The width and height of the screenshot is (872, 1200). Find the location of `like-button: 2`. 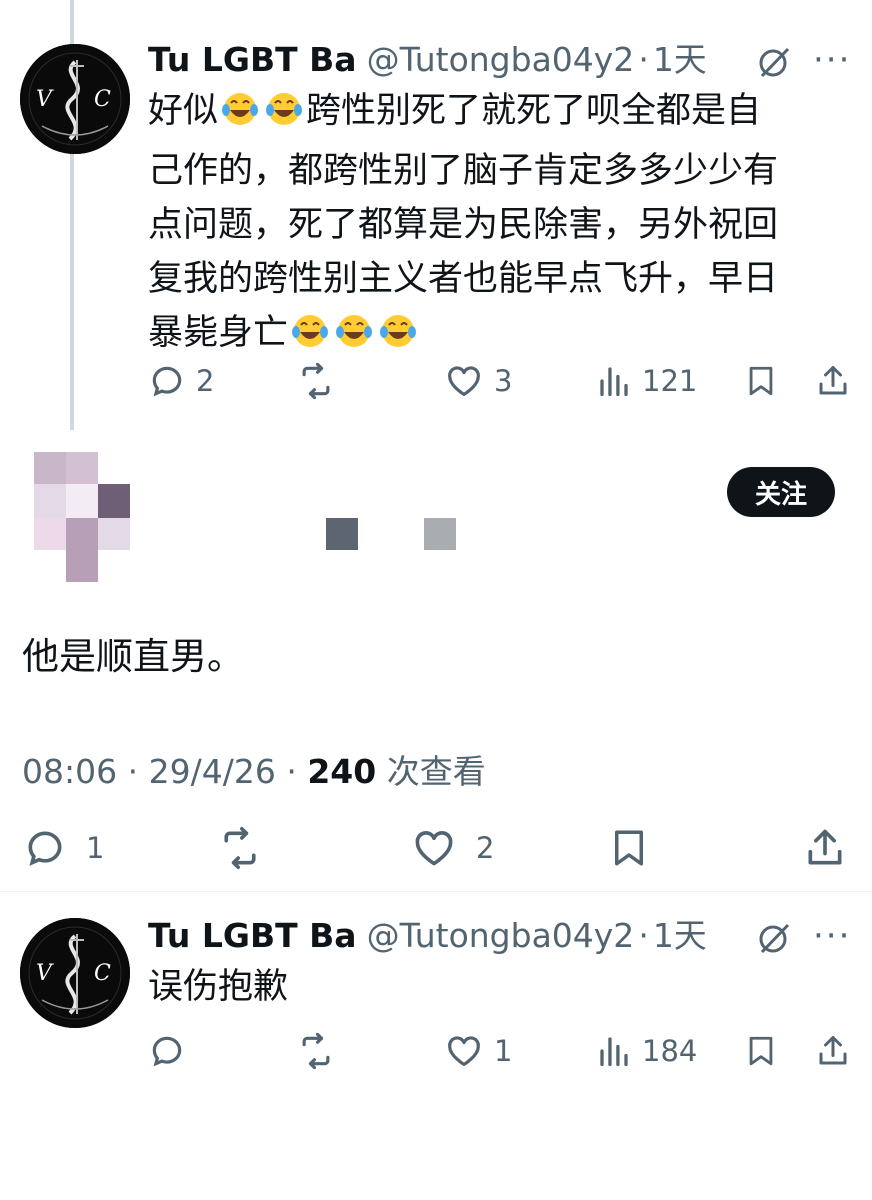

like-button: 2 is located at coordinates (452, 848).